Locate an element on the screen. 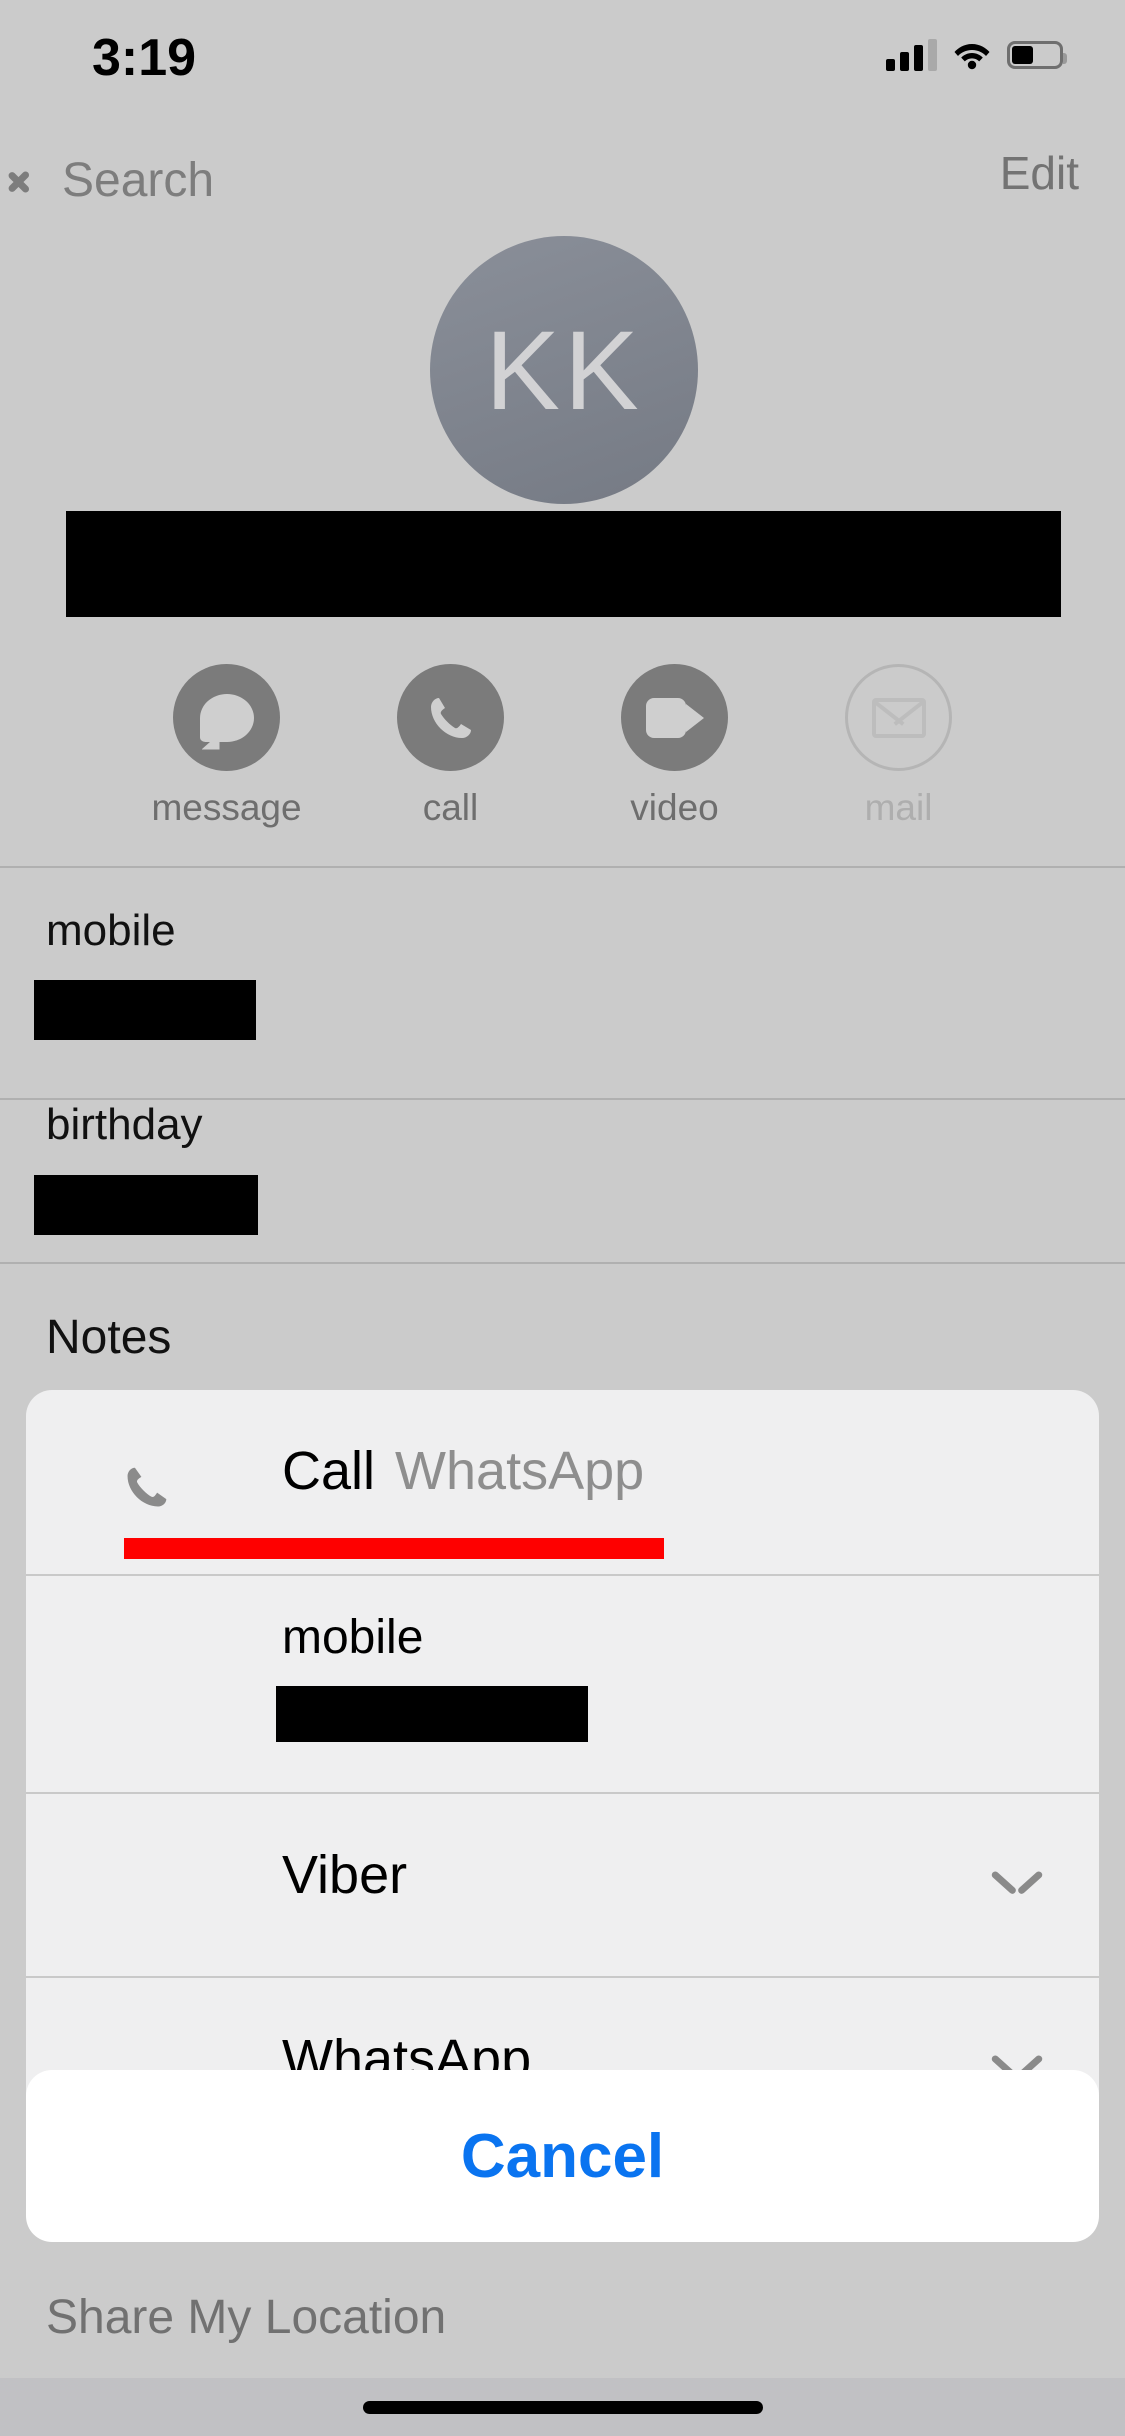 This screenshot has width=1125, height=2436. action-sheet-row-label: mobile is located at coordinates (353, 1637).